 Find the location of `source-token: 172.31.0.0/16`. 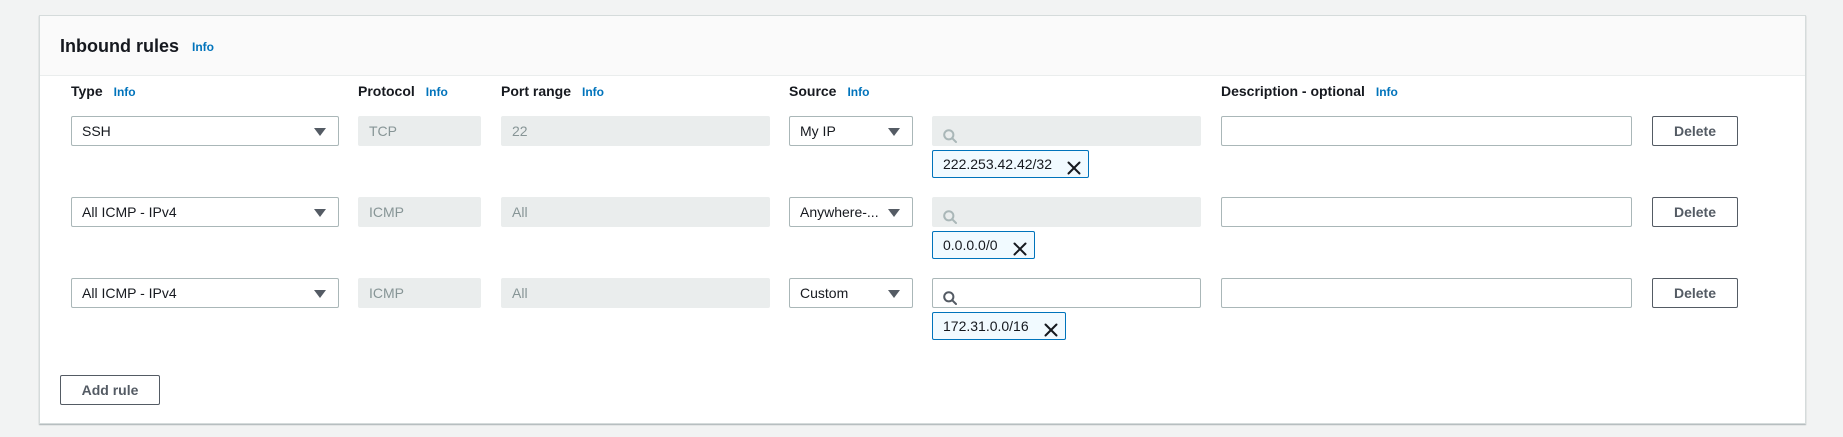

source-token: 172.31.0.0/16 is located at coordinates (999, 326).